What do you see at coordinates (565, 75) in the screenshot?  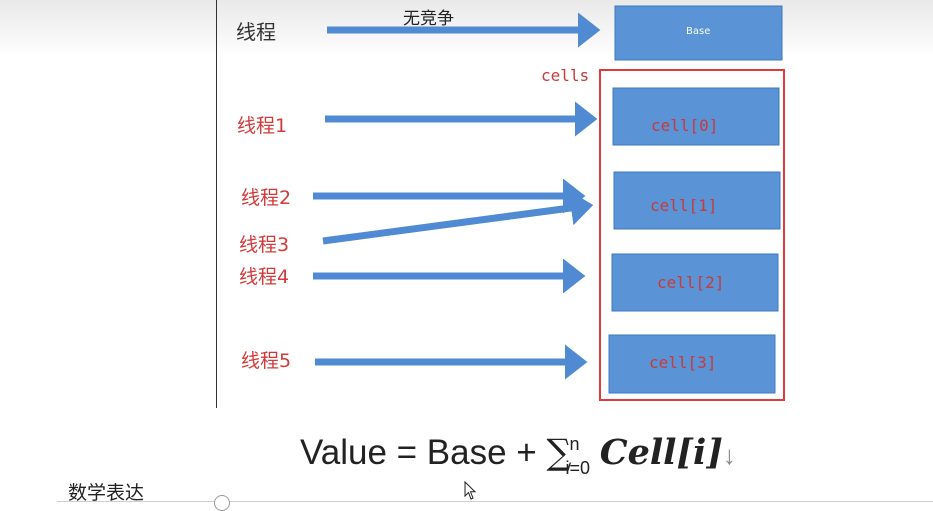 I see `cells-label: cells` at bounding box center [565, 75].